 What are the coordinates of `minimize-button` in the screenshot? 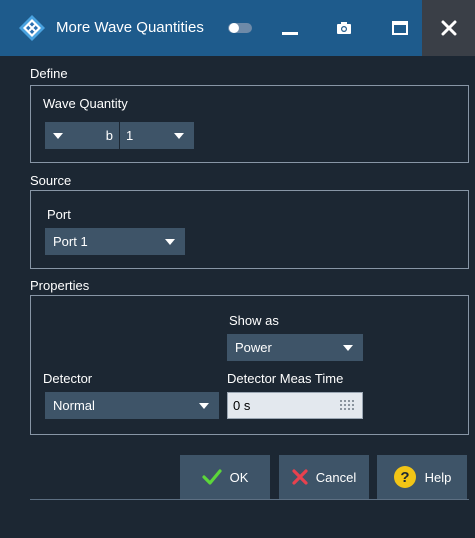 It's located at (290, 28).